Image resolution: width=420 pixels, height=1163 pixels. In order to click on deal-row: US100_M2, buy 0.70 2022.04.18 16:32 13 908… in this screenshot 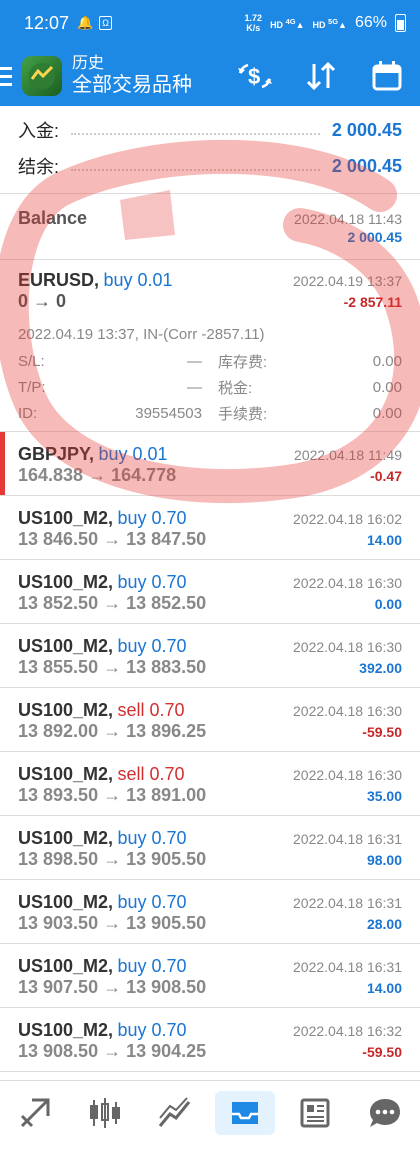, I will do `click(210, 1040)`.